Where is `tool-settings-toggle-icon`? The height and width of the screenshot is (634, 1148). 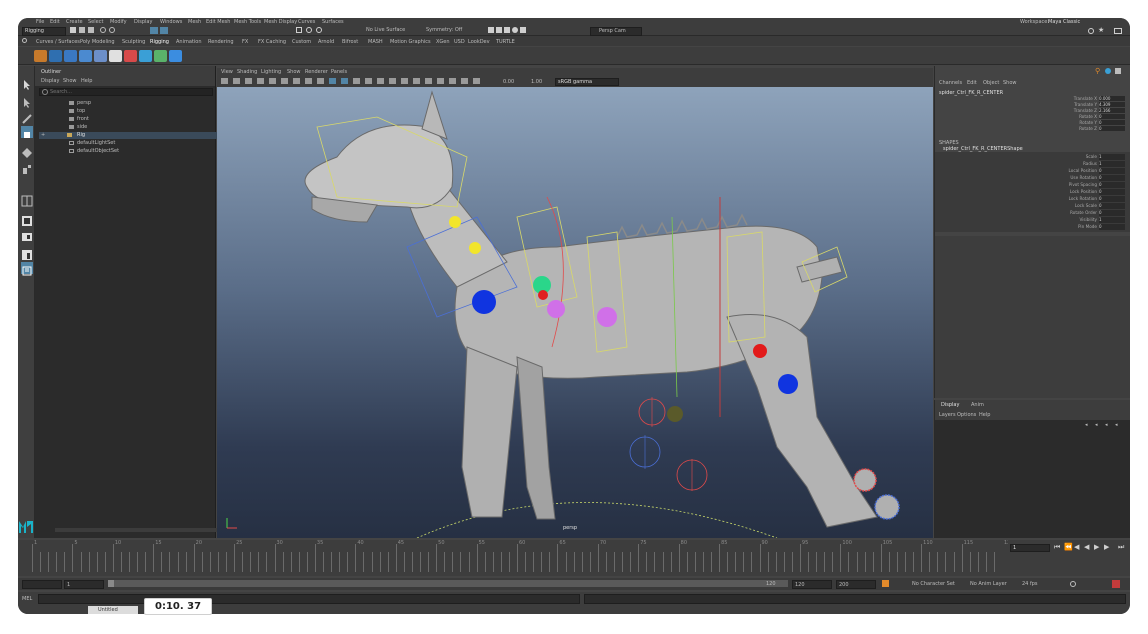 tool-settings-toggle-icon is located at coordinates (1118, 71).